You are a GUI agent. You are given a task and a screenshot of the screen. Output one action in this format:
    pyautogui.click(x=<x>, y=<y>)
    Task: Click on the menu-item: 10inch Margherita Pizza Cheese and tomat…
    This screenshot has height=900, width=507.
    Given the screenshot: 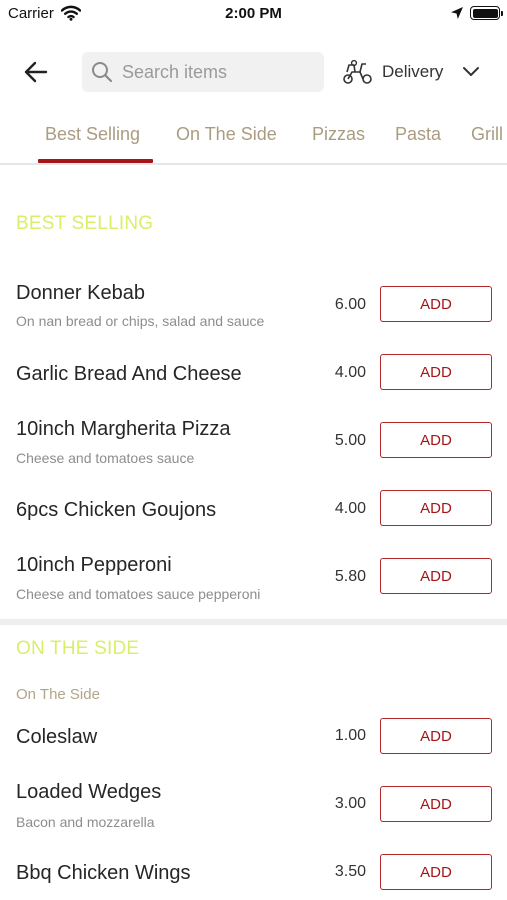 What is the action you would take?
    pyautogui.click(x=253, y=441)
    